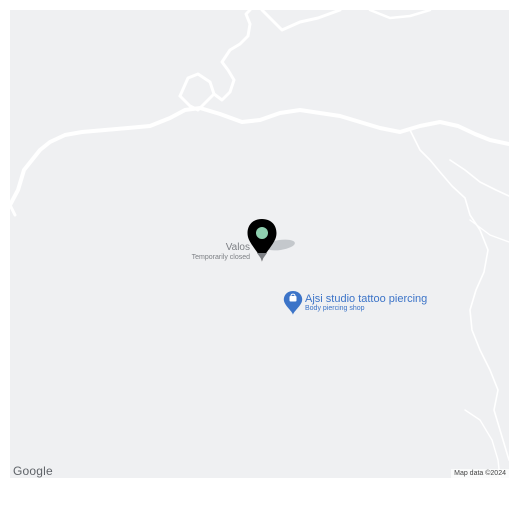  Describe the element at coordinates (480, 473) in the screenshot. I see `map-data-attribution: Map data ©2024` at that location.